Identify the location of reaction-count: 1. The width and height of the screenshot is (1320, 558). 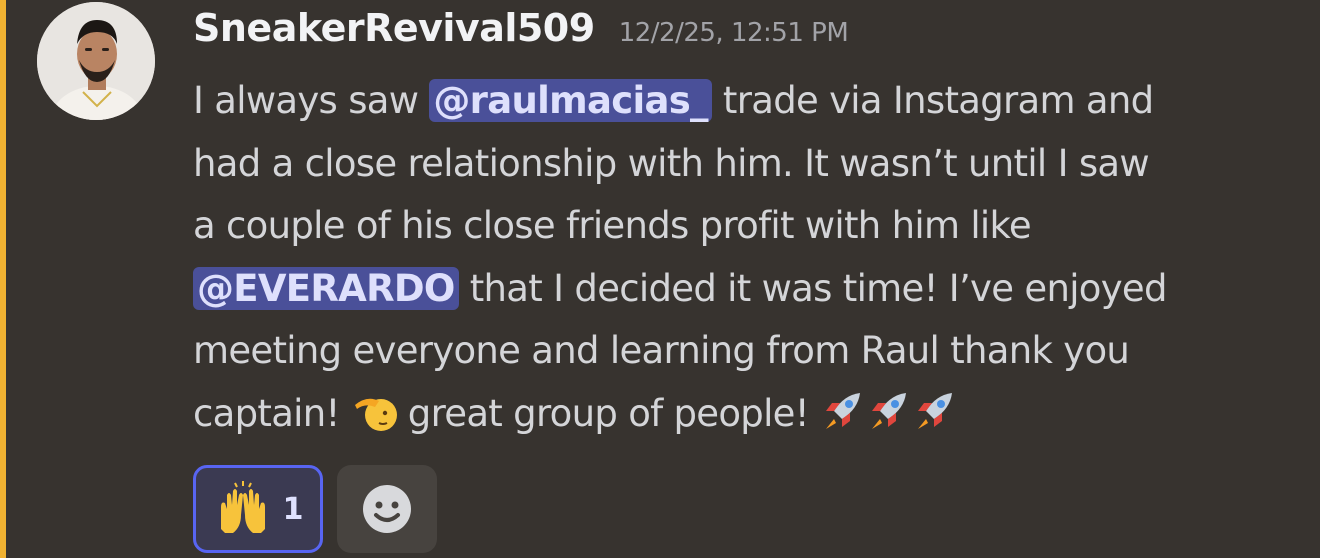
(293, 509).